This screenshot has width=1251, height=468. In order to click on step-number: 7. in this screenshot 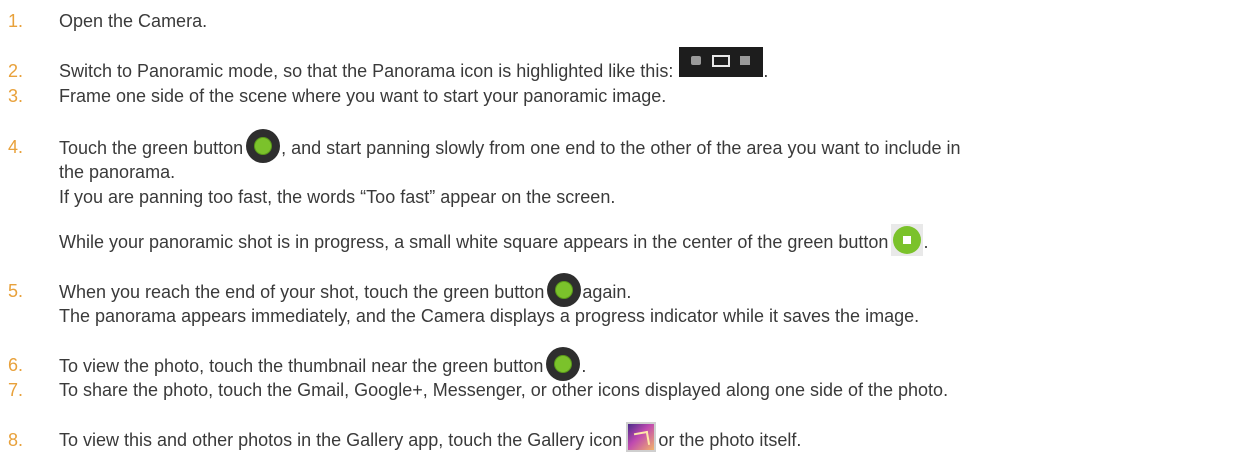, I will do `click(16, 390)`.